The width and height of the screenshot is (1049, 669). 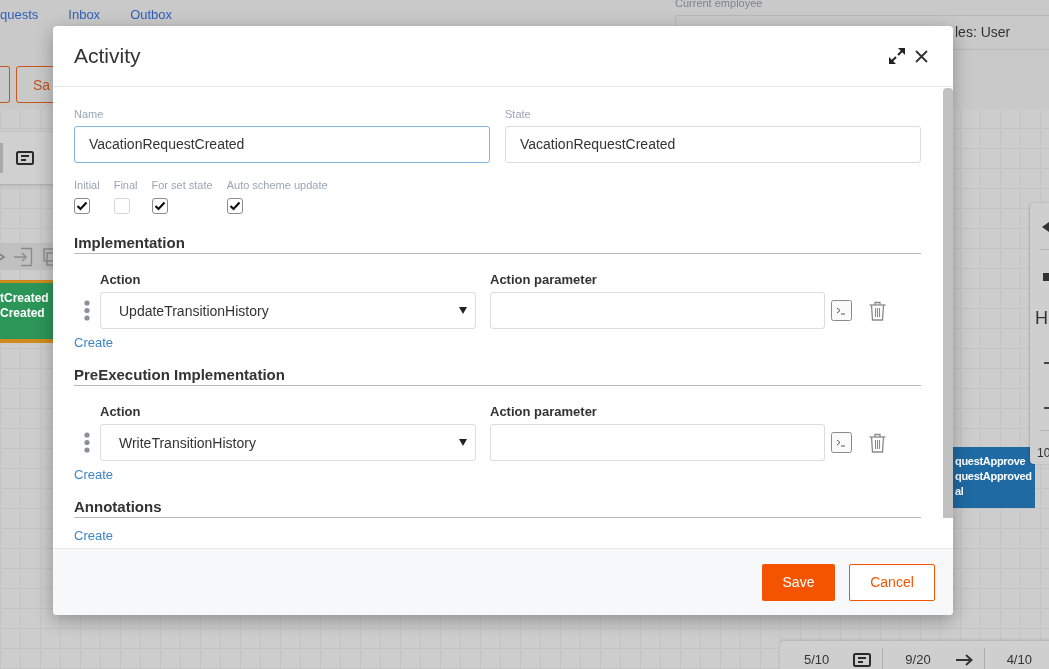 What do you see at coordinates (918, 660) in the screenshot?
I see `count-label: 9/20` at bounding box center [918, 660].